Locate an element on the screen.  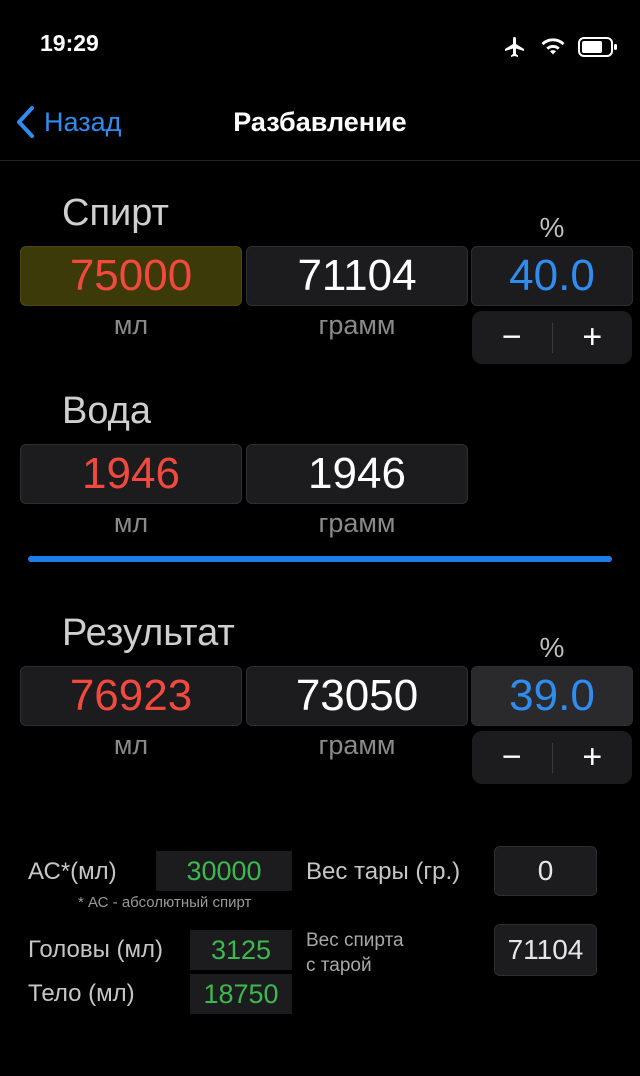
weight-with-tare-field: 71104 is located at coordinates (545, 950).